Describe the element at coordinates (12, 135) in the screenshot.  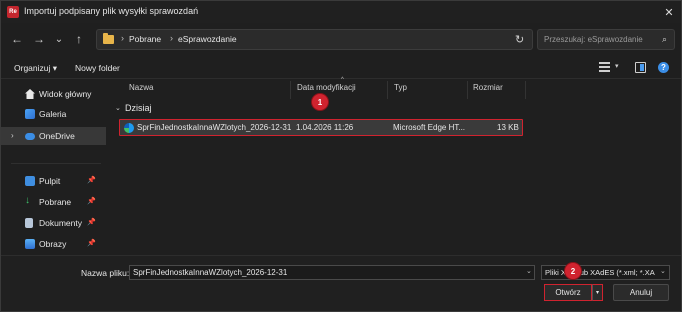
I see `chevron-right-icon: ›` at that location.